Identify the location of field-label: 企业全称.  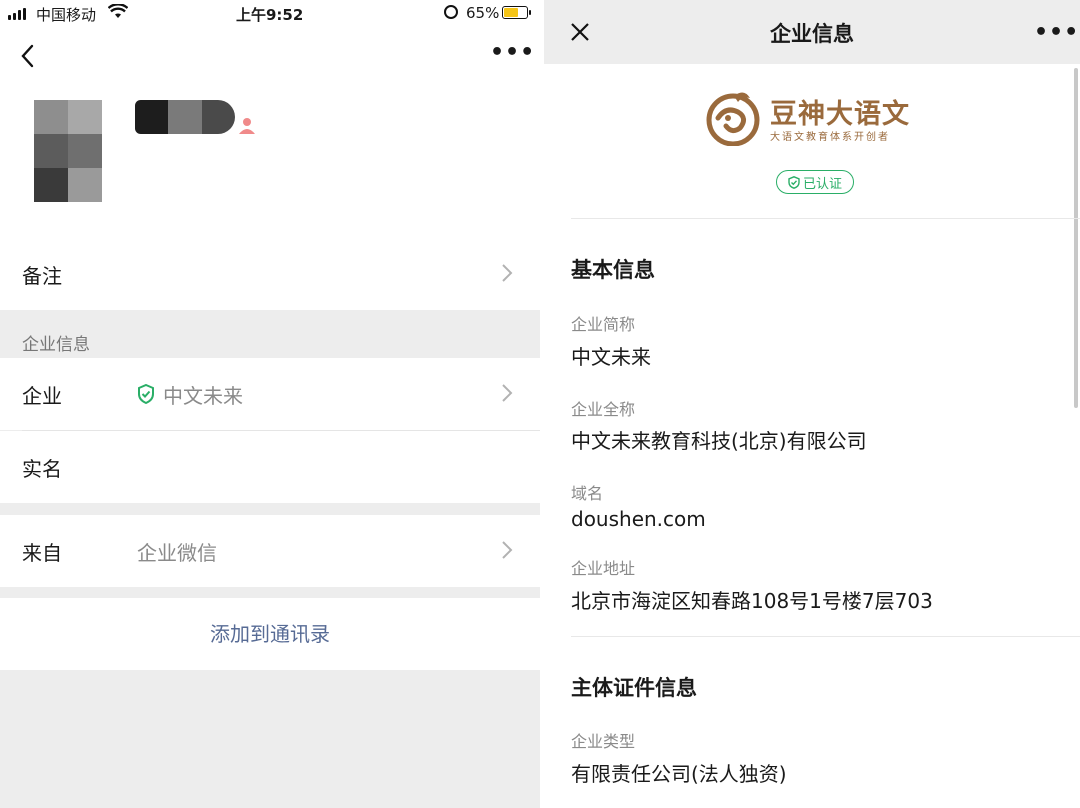
(603, 409).